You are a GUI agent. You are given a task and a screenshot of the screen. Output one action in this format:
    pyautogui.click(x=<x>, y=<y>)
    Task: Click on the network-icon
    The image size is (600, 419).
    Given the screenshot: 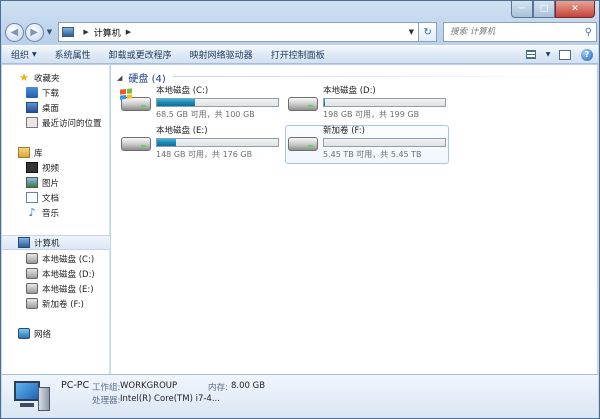 What is the action you would take?
    pyautogui.click(x=24, y=333)
    